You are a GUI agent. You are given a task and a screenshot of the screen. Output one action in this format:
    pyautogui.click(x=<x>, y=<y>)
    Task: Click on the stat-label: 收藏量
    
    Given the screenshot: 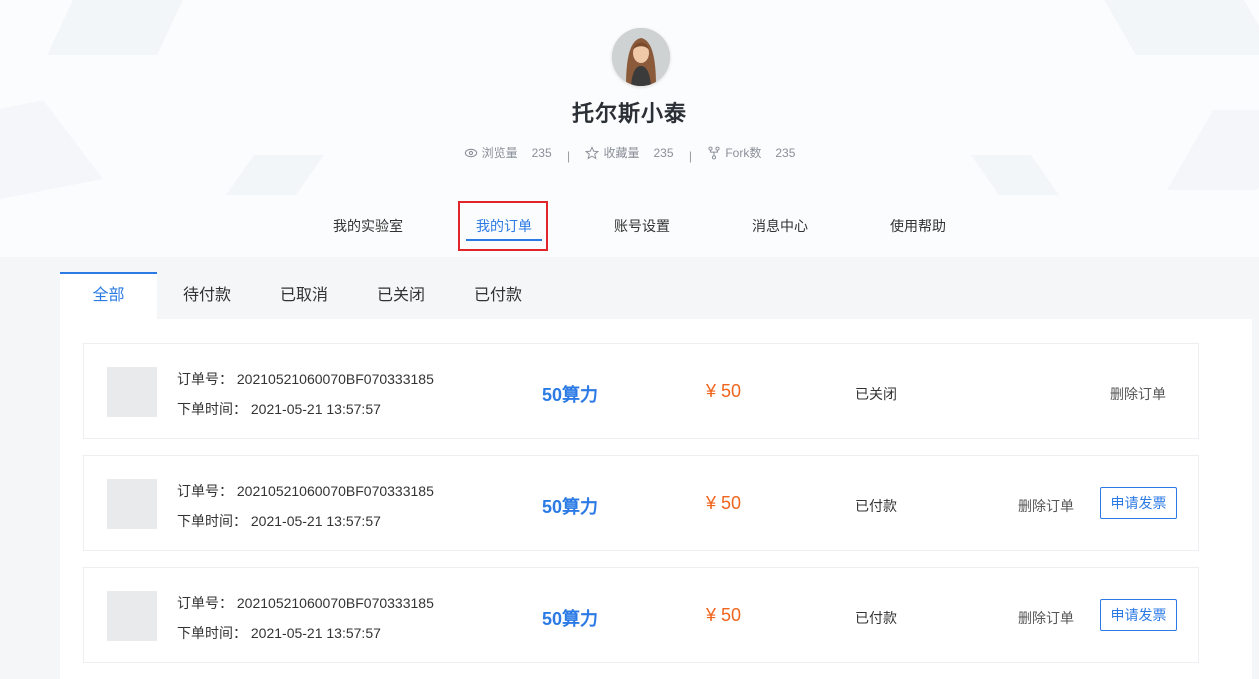 What is the action you would take?
    pyautogui.click(x=621, y=153)
    